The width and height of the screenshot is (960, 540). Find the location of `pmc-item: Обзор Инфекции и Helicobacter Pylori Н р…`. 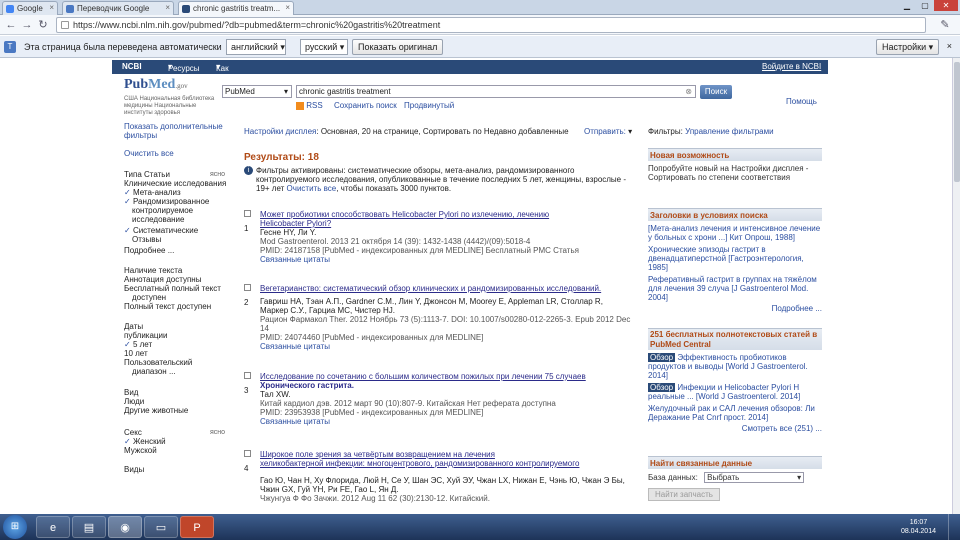

pmc-item: Обзор Инфекции и Helicobacter Pylori Н р… is located at coordinates (735, 392).